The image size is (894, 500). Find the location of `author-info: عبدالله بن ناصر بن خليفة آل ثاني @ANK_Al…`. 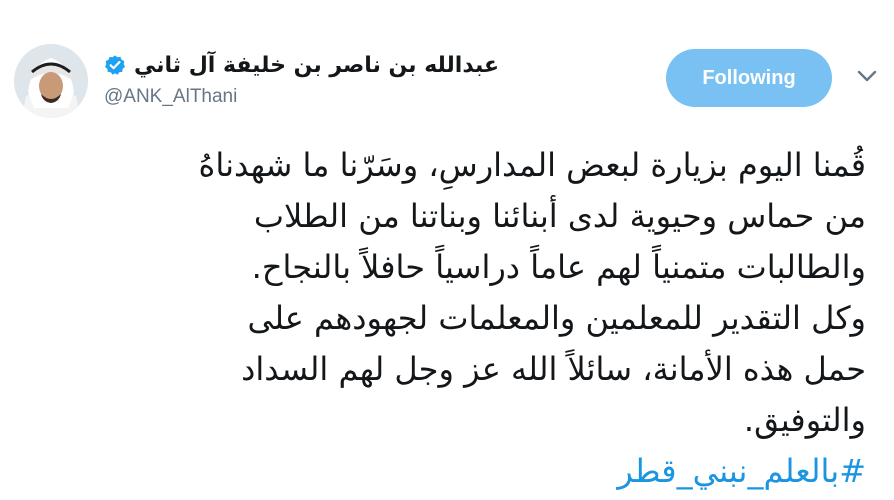

author-info: عبدالله بن ناصر بن خليفة آل ثاني @ANK_Al… is located at coordinates (314, 78).